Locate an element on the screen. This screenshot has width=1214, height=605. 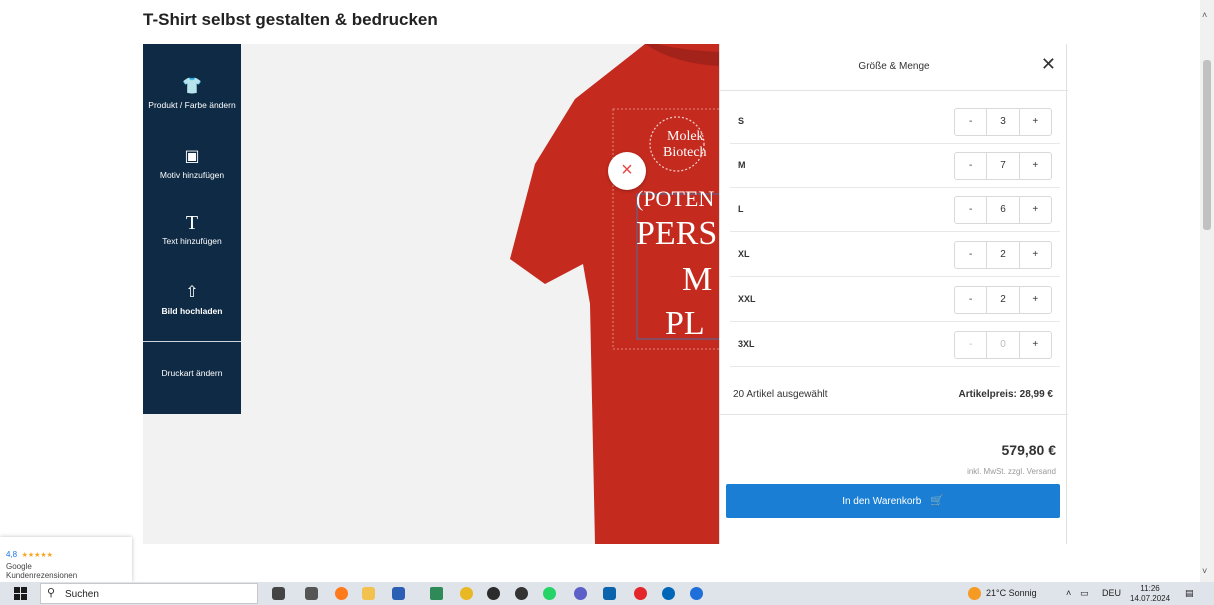
size-label: 3XL is located at coordinates (746, 344).